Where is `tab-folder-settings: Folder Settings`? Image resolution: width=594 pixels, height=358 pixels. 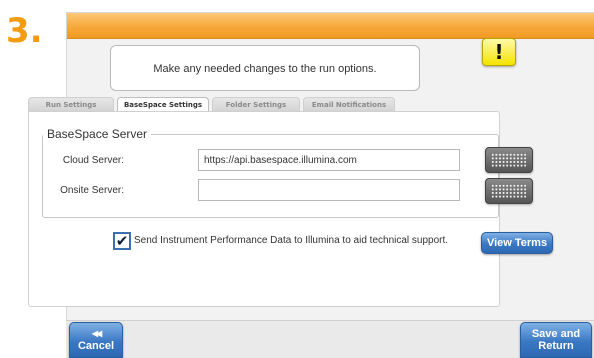 tab-folder-settings: Folder Settings is located at coordinates (256, 104).